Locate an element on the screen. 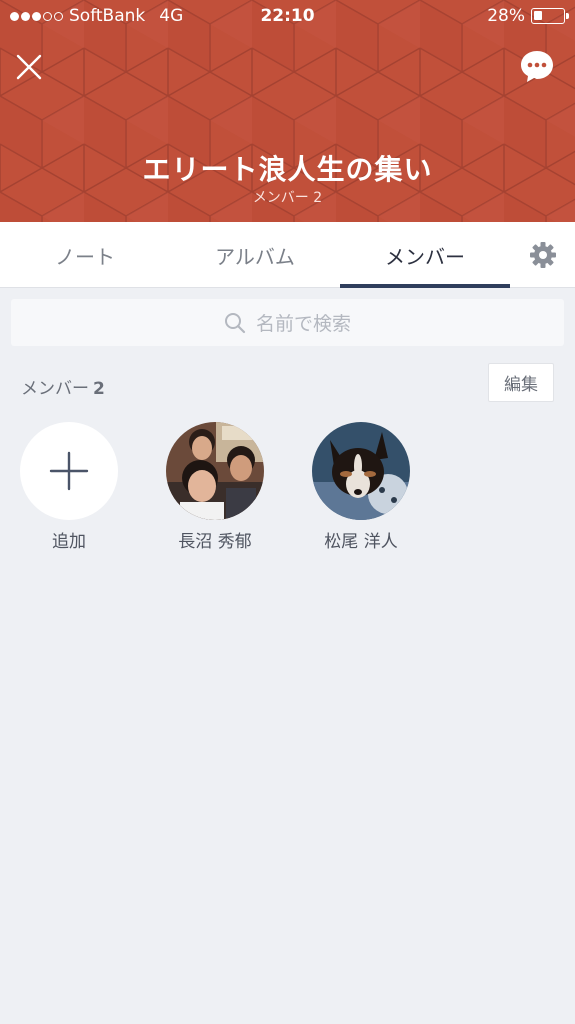 This screenshot has width=575, height=1024. member-item: 松尾 洋人 is located at coordinates (361, 487).